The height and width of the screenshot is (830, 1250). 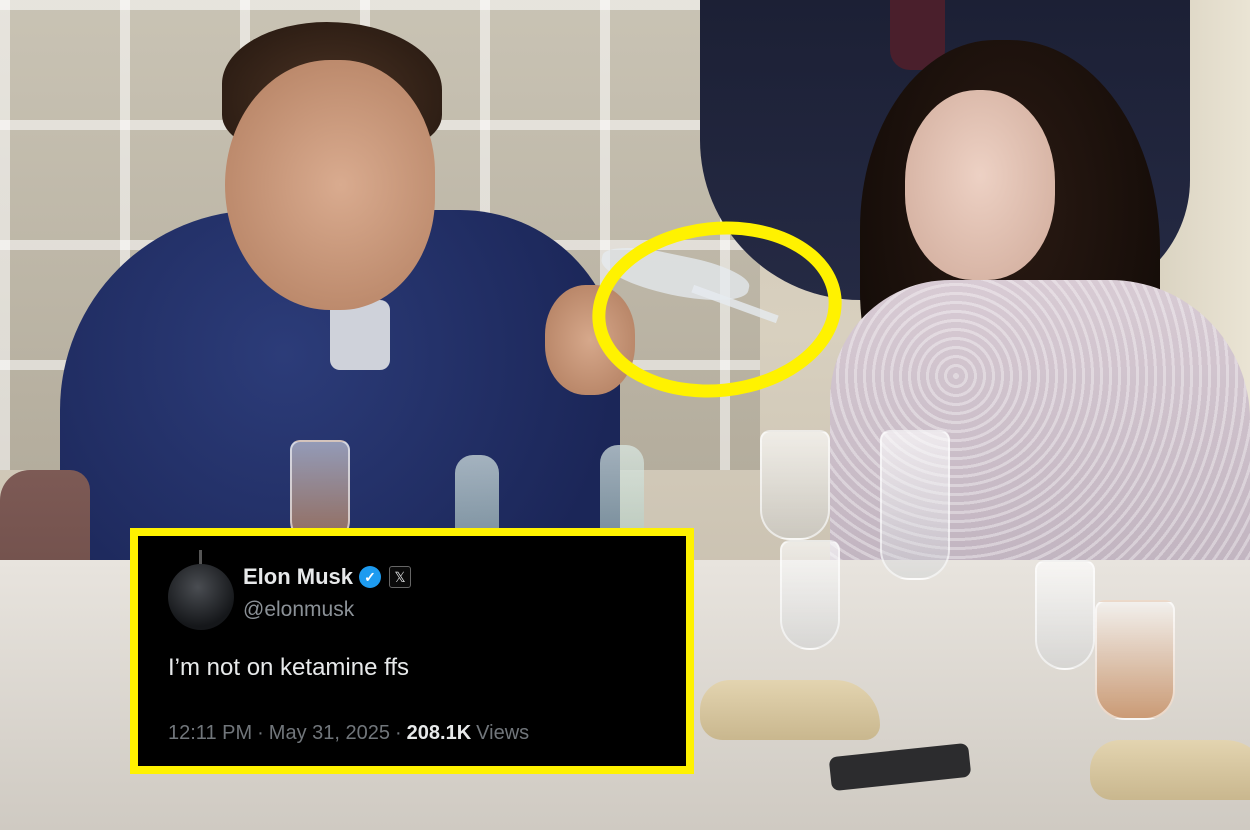 I want to click on tweet-meta: 12:11 PM · May 31, 2025 · 208.1K Views, so click(x=348, y=733).